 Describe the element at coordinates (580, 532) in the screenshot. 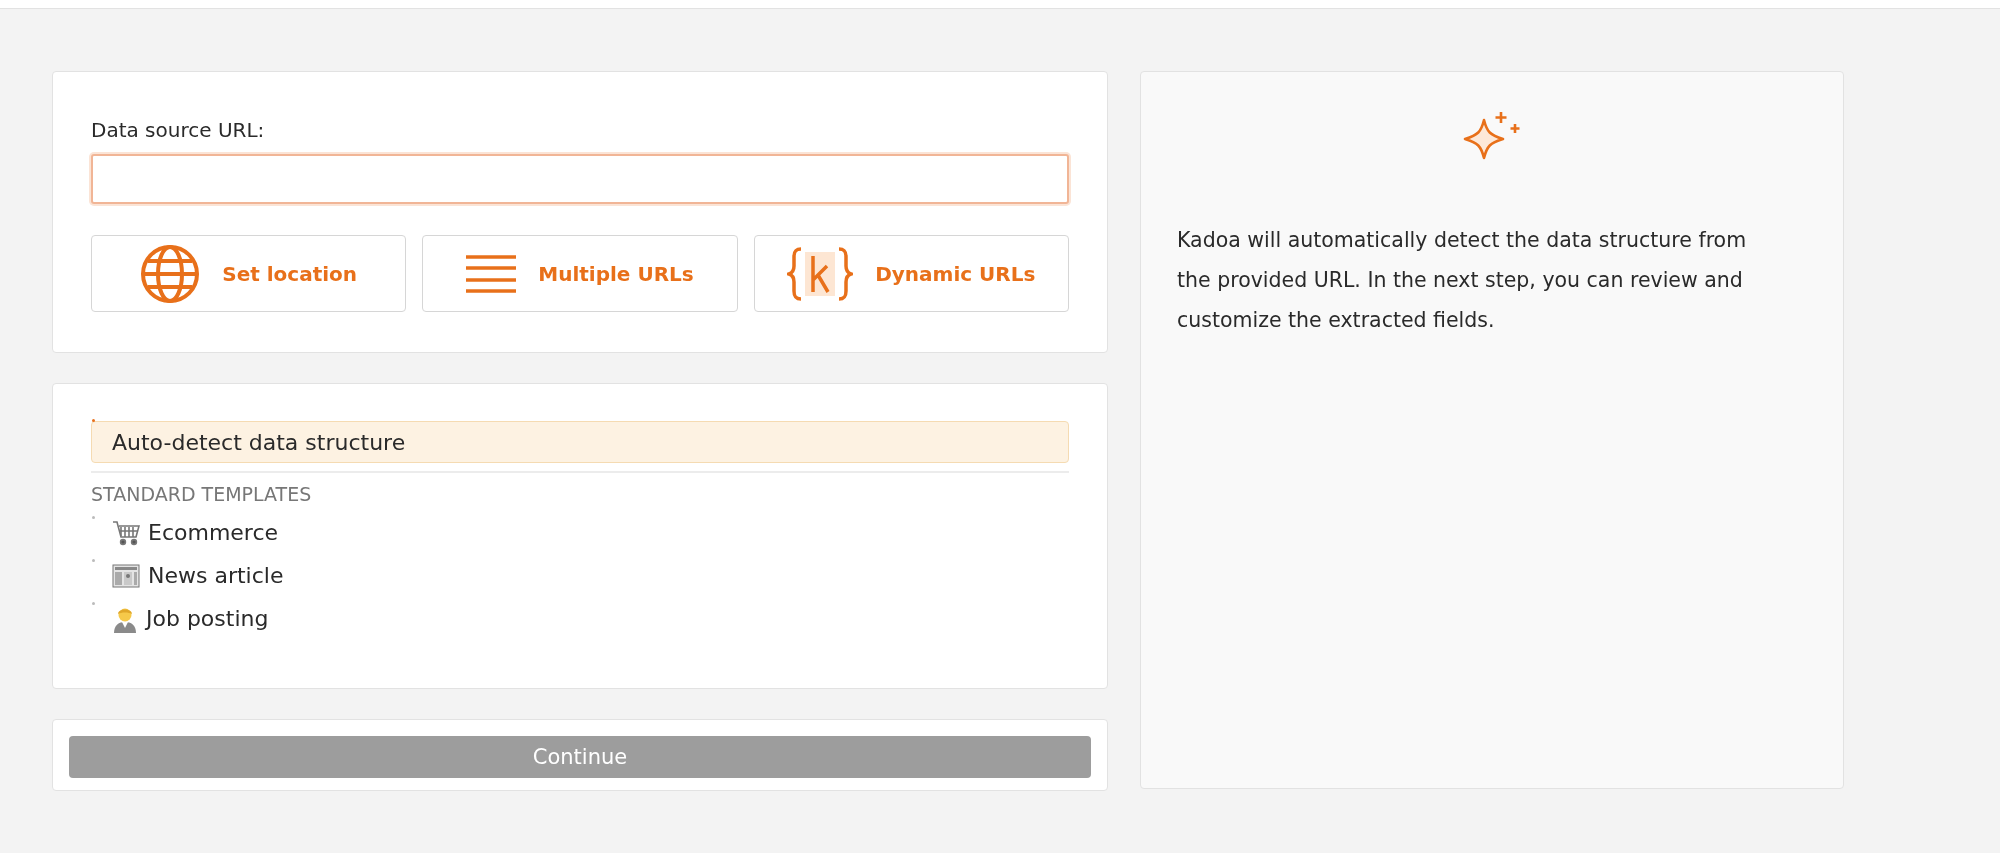

I see `template-option: Ecommerce` at that location.